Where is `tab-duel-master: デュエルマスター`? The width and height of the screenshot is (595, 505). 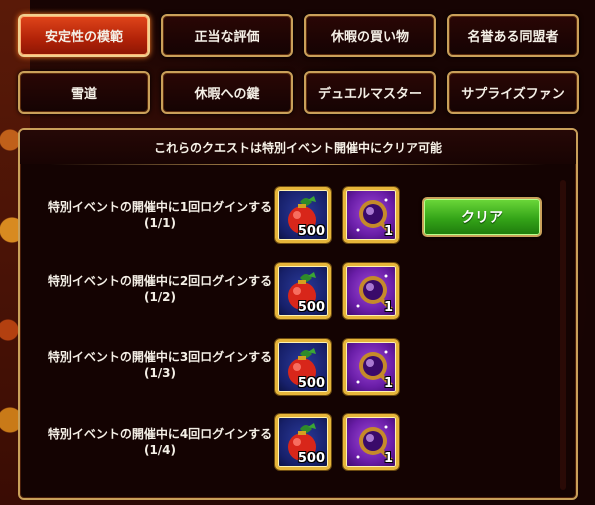 tab-duel-master: デュエルマスター is located at coordinates (370, 92).